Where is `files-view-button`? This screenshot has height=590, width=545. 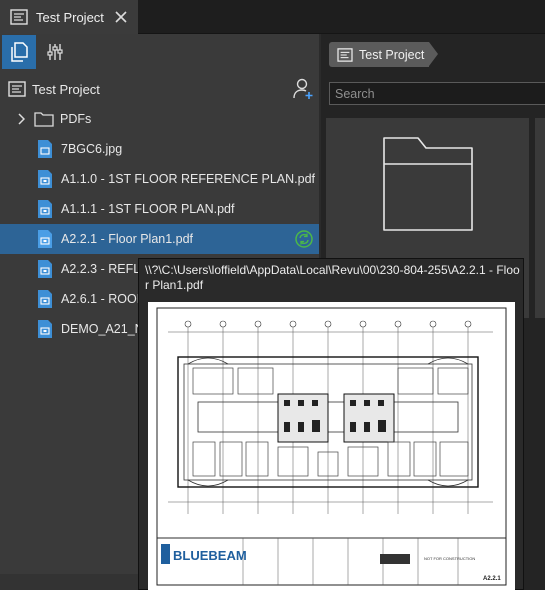
files-view-button is located at coordinates (19, 52).